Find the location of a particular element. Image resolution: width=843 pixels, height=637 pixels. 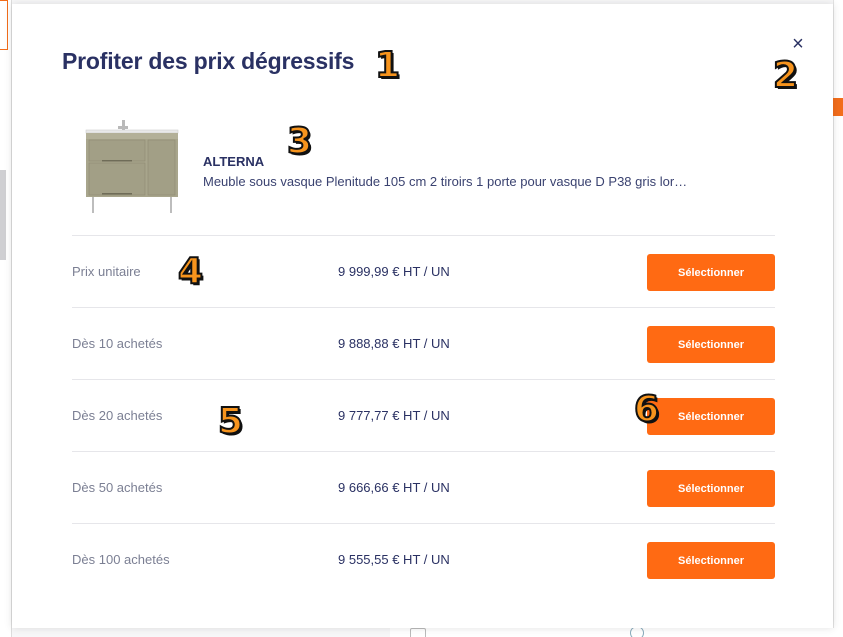

tier-price: 9 888,88 € HT / UN is located at coordinates (394, 343).